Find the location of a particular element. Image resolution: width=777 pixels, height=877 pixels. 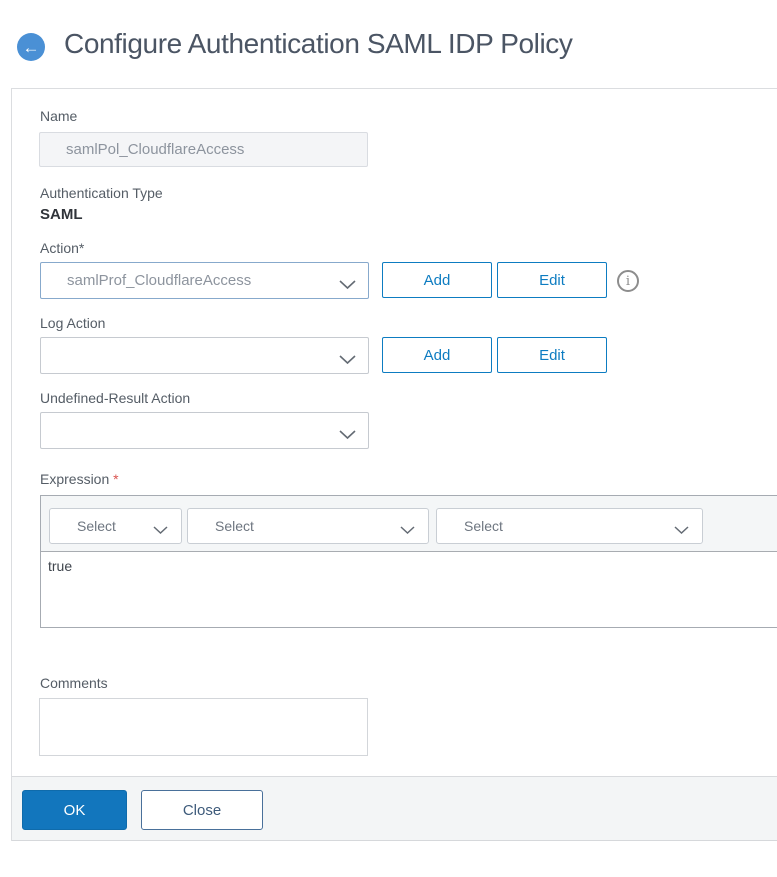

expression-toolbar: Select Select Select is located at coordinates (409, 524).